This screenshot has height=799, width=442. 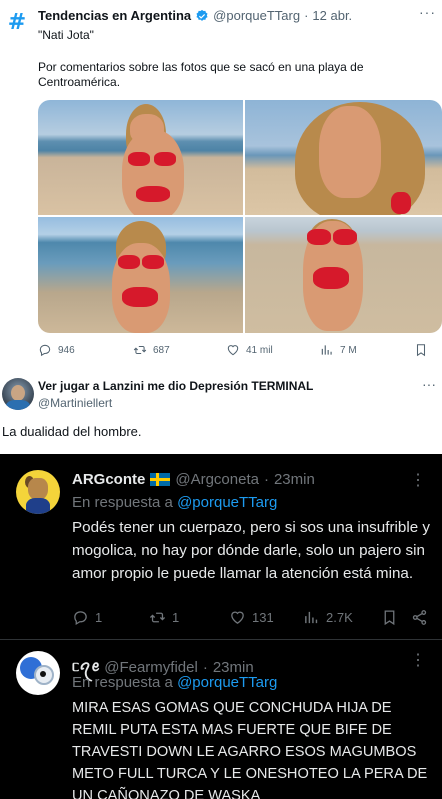 What do you see at coordinates (151, 350) in the screenshot?
I see `retweet-button: 687` at bounding box center [151, 350].